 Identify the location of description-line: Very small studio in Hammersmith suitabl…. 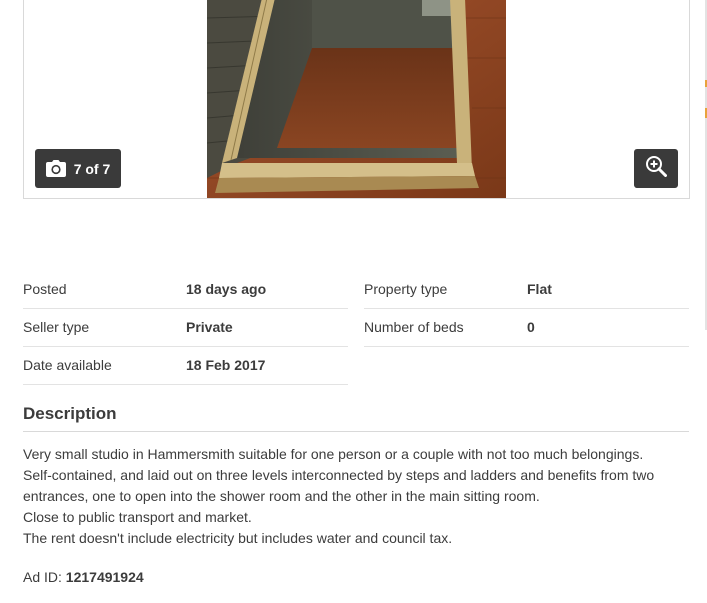
(333, 454).